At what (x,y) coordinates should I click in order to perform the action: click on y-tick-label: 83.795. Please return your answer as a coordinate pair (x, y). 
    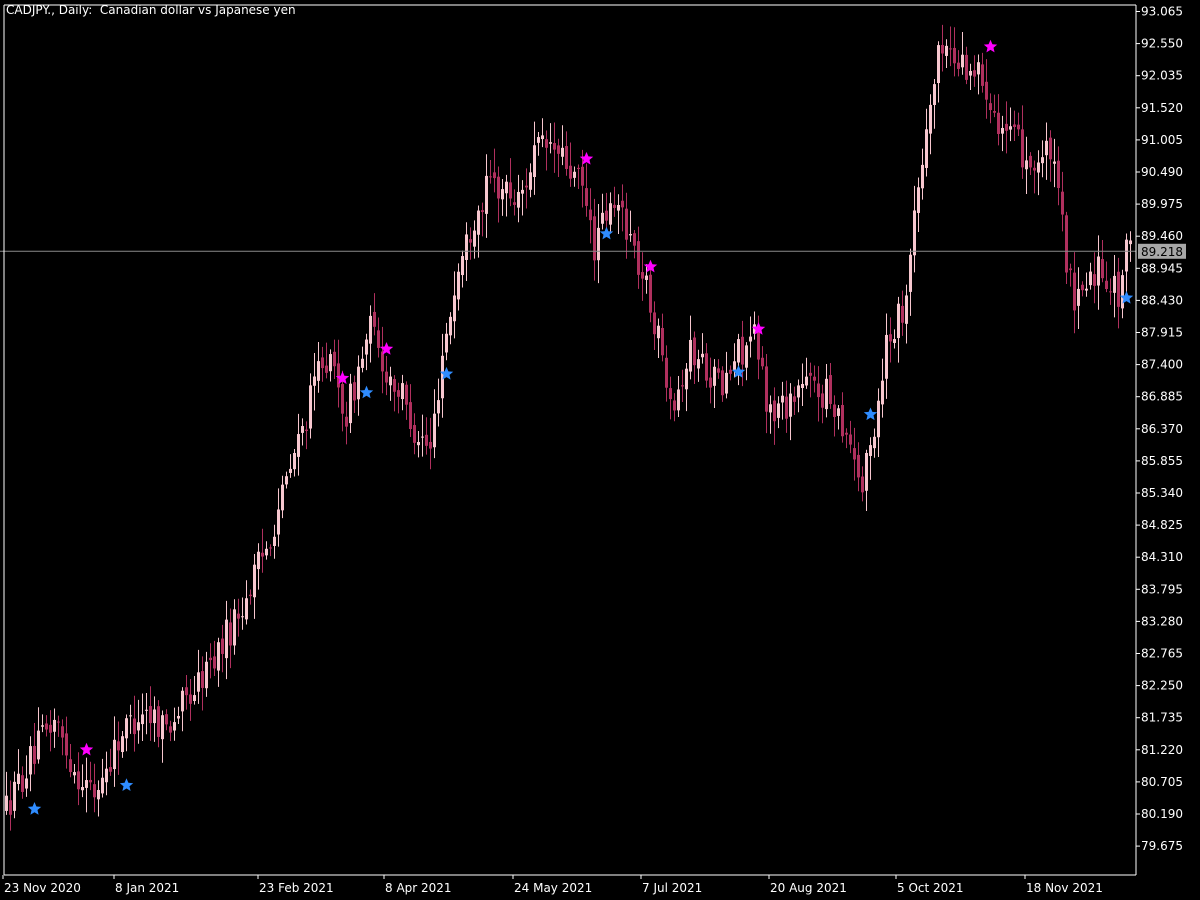
    Looking at the image, I should click on (1162, 589).